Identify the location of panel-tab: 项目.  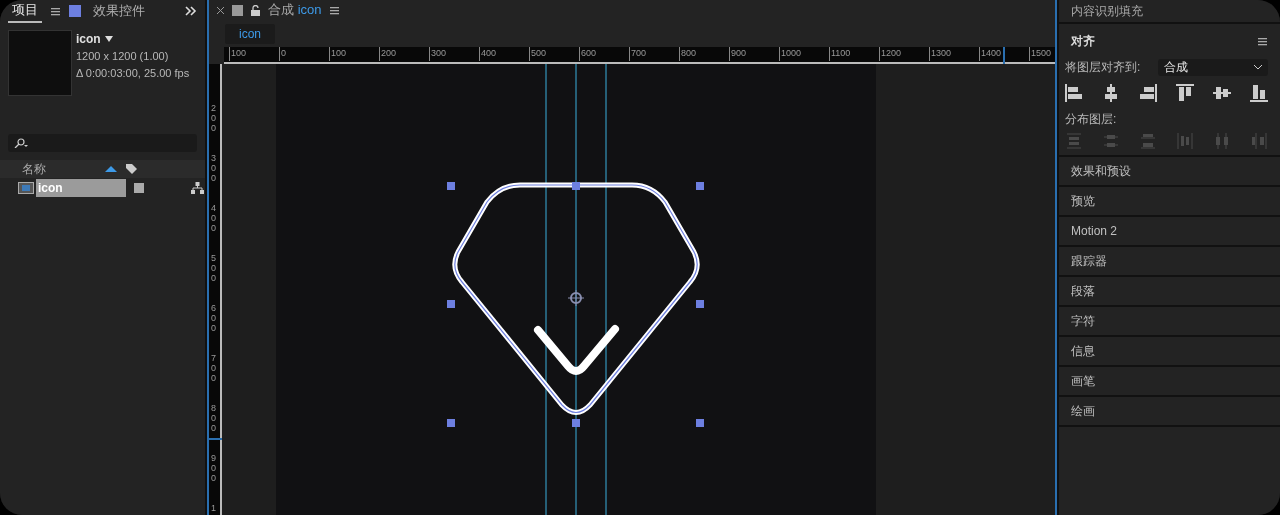
(25, 11).